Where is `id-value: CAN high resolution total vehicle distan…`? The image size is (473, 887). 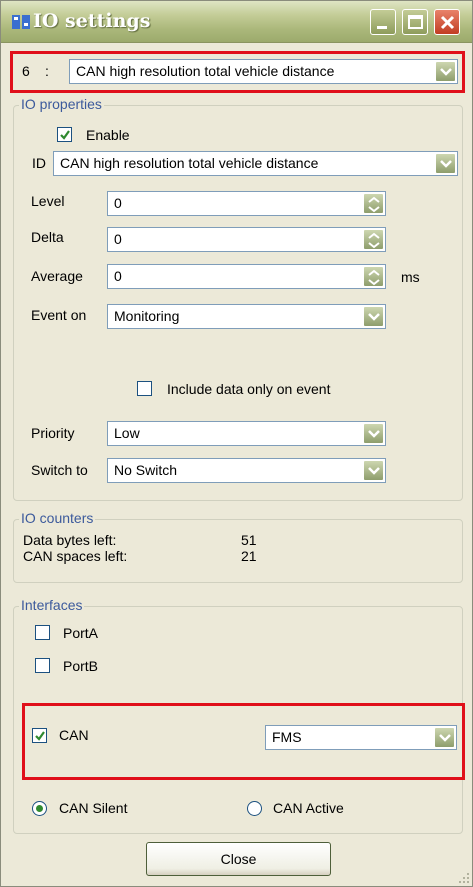 id-value: CAN high resolution total vehicle distan… is located at coordinates (189, 163).